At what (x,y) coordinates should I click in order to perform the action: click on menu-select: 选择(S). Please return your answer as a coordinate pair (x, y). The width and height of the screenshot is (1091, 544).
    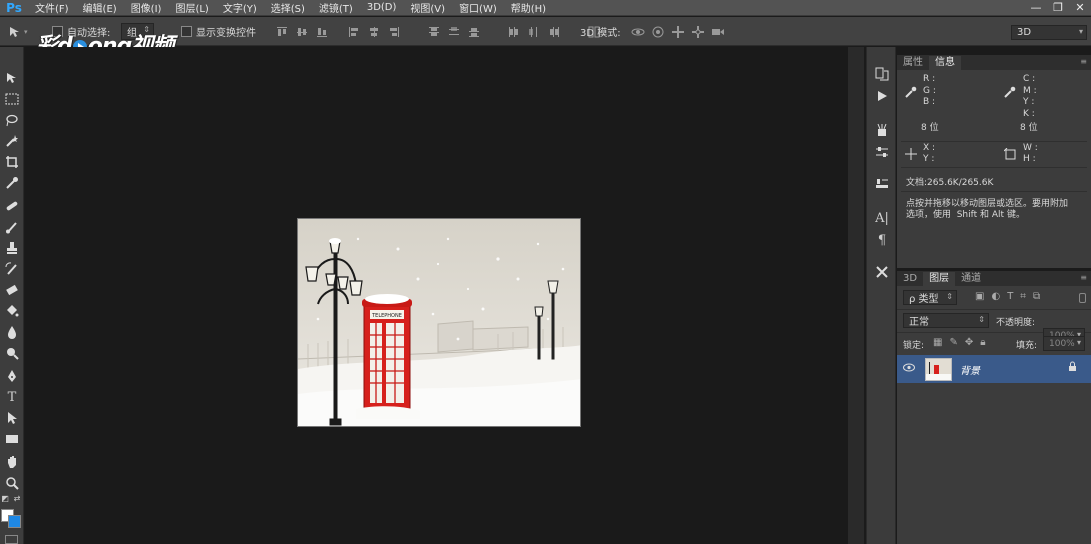
    Looking at the image, I should click on (288, 7).